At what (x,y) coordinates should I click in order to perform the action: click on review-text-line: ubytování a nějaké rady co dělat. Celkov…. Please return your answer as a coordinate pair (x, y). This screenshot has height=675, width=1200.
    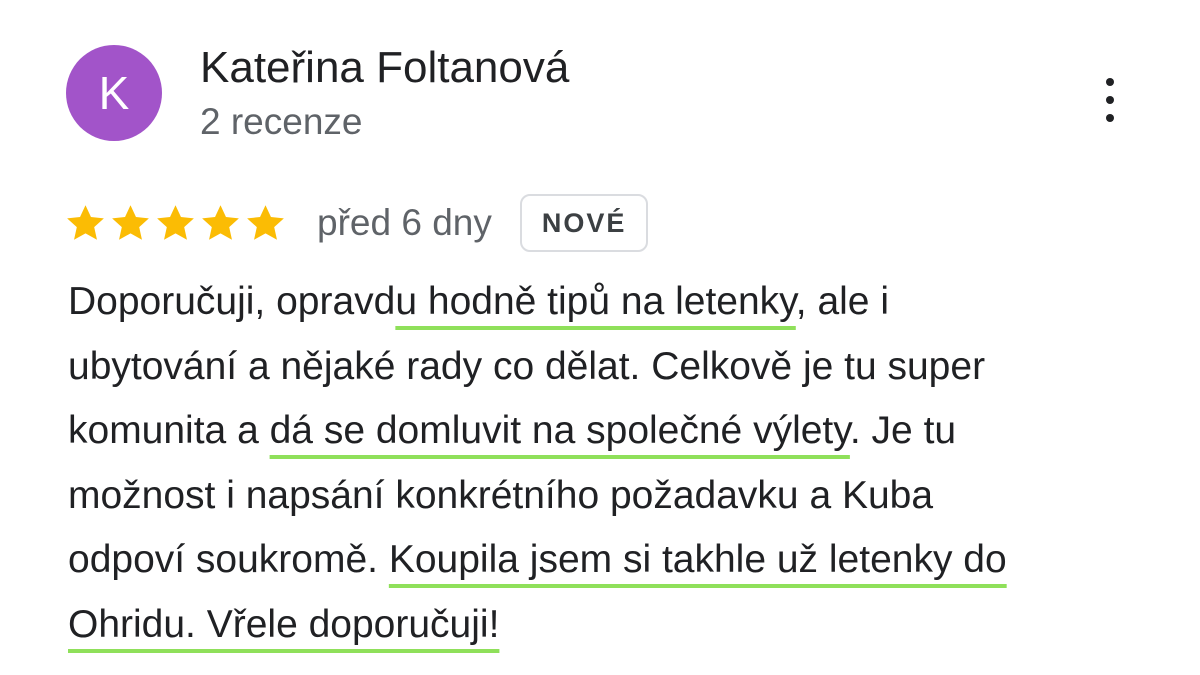
    Looking at the image, I should click on (618, 367).